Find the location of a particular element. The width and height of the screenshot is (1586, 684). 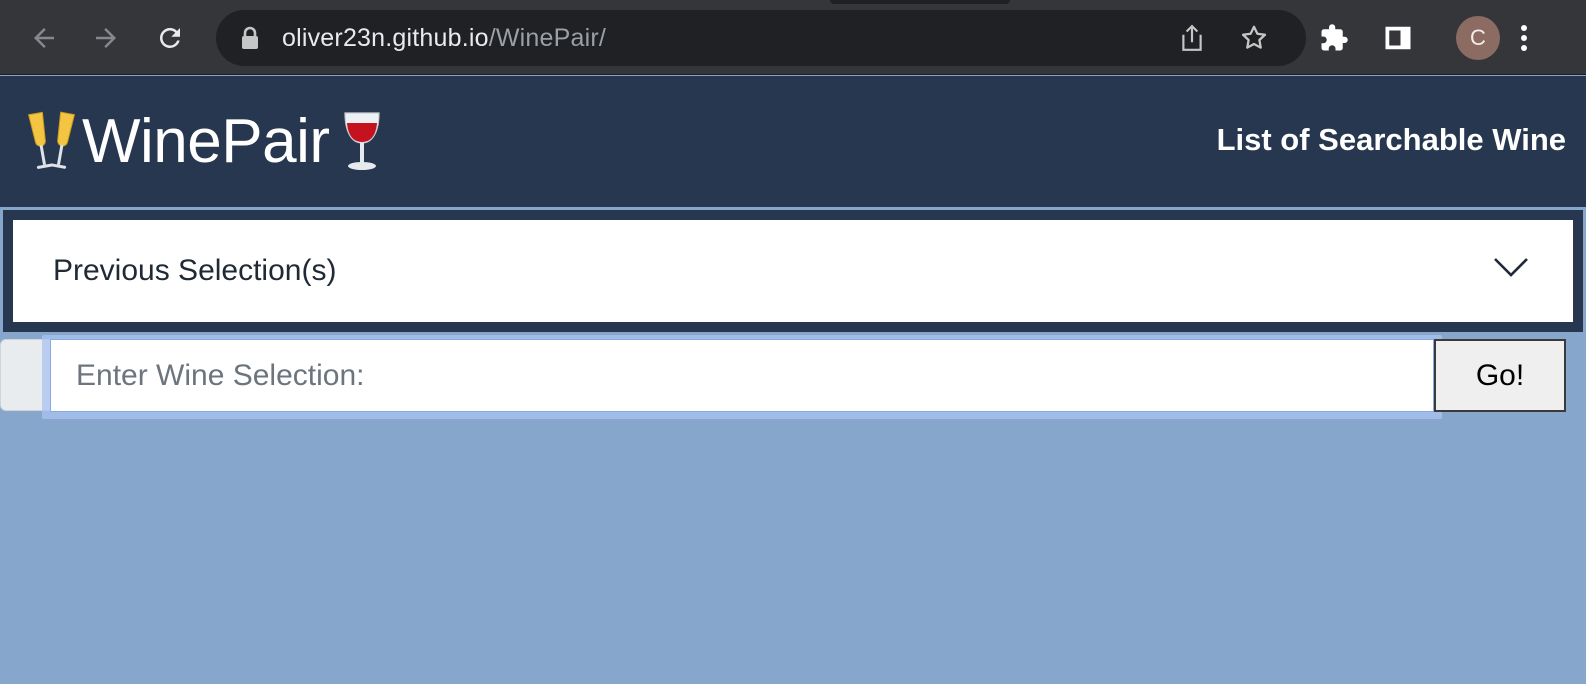

lock-icon is located at coordinates (250, 38).